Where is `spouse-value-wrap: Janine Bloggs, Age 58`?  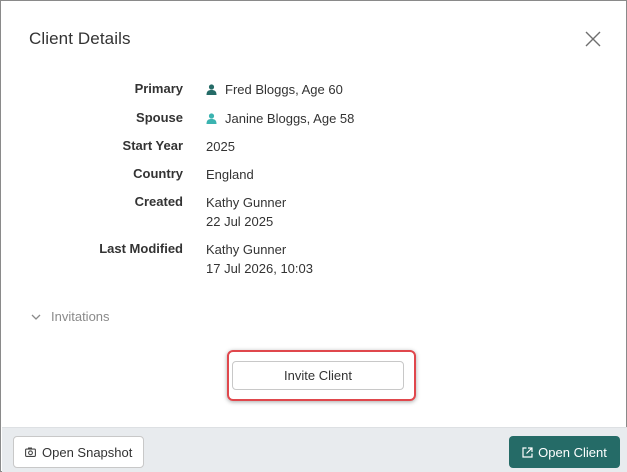
spouse-value-wrap: Janine Bloggs, Age 58 is located at coordinates (280, 118).